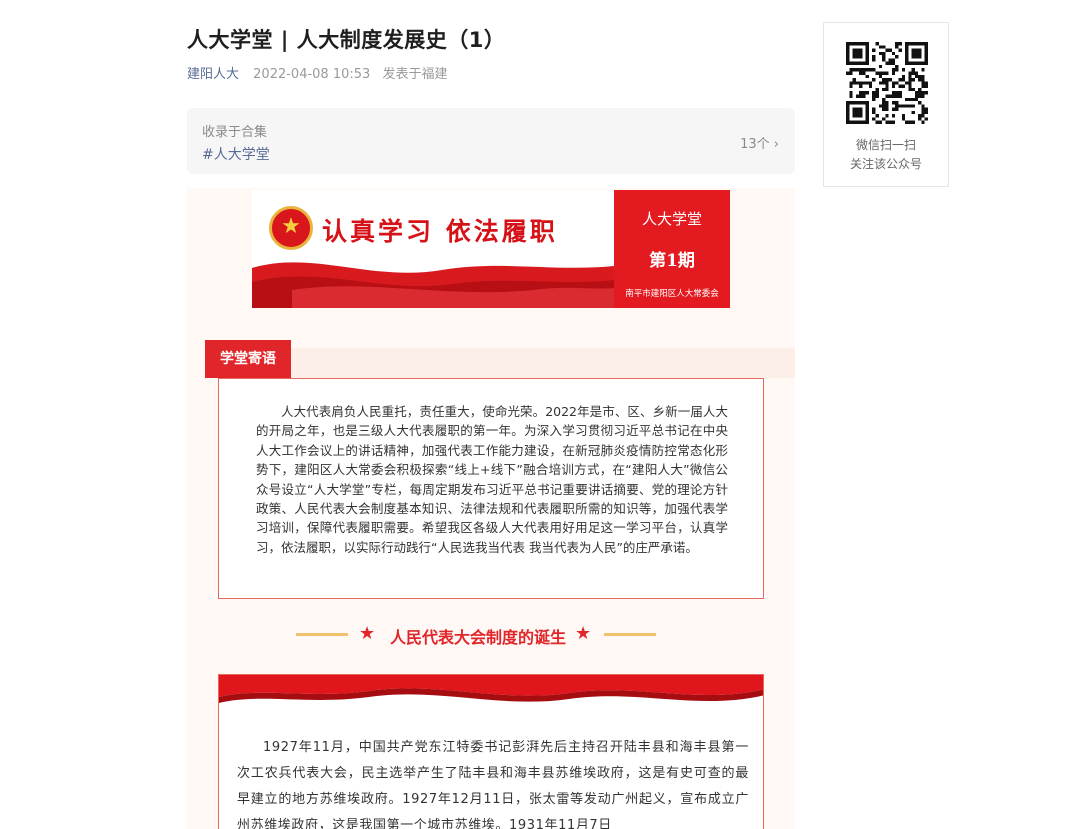  What do you see at coordinates (672, 261) in the screenshot?
I see `banner-issue: 第1期` at bounding box center [672, 261].